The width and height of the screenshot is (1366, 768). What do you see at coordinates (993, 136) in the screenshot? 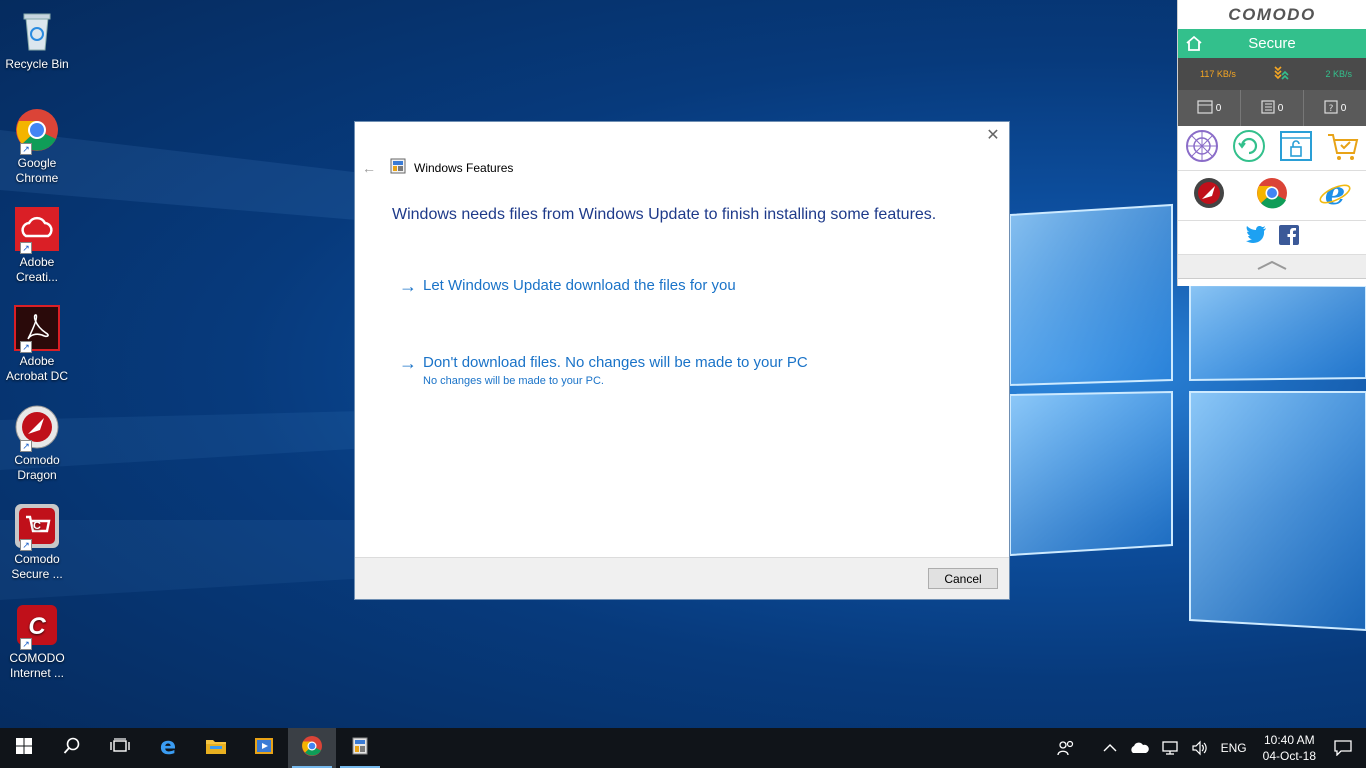
I see `close-button: ✕` at bounding box center [993, 136].